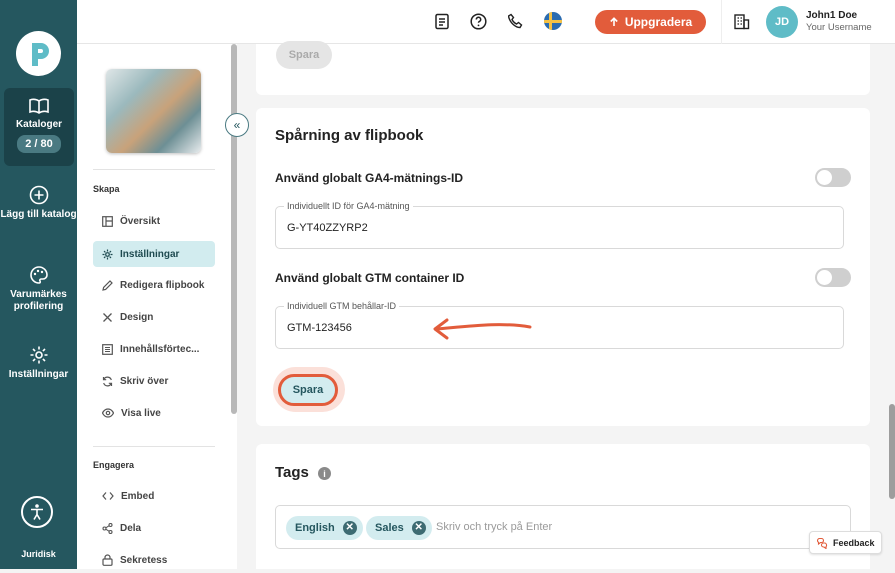 This screenshot has width=895, height=573. I want to click on nav-item-embed: Embed, so click(154, 496).